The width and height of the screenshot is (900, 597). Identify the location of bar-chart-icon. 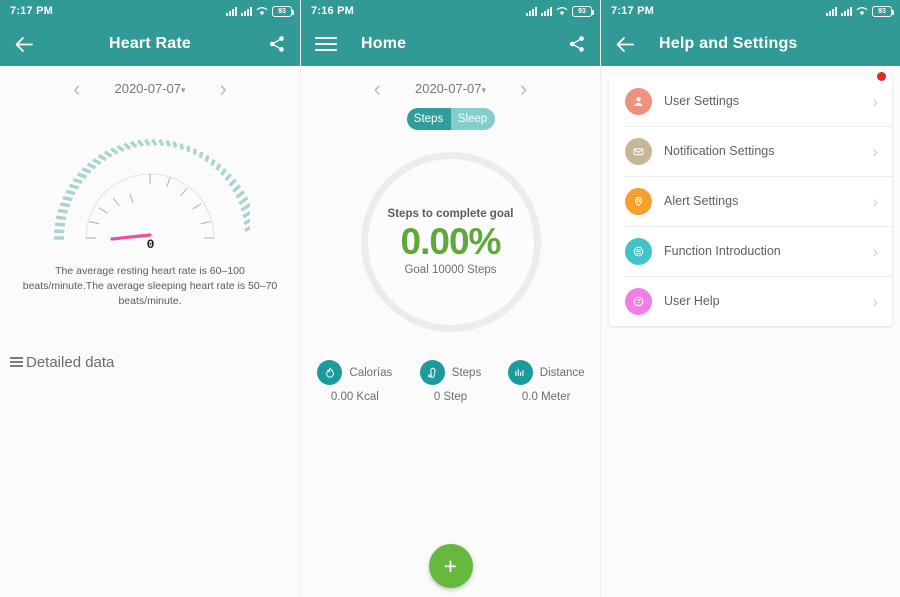
(520, 372).